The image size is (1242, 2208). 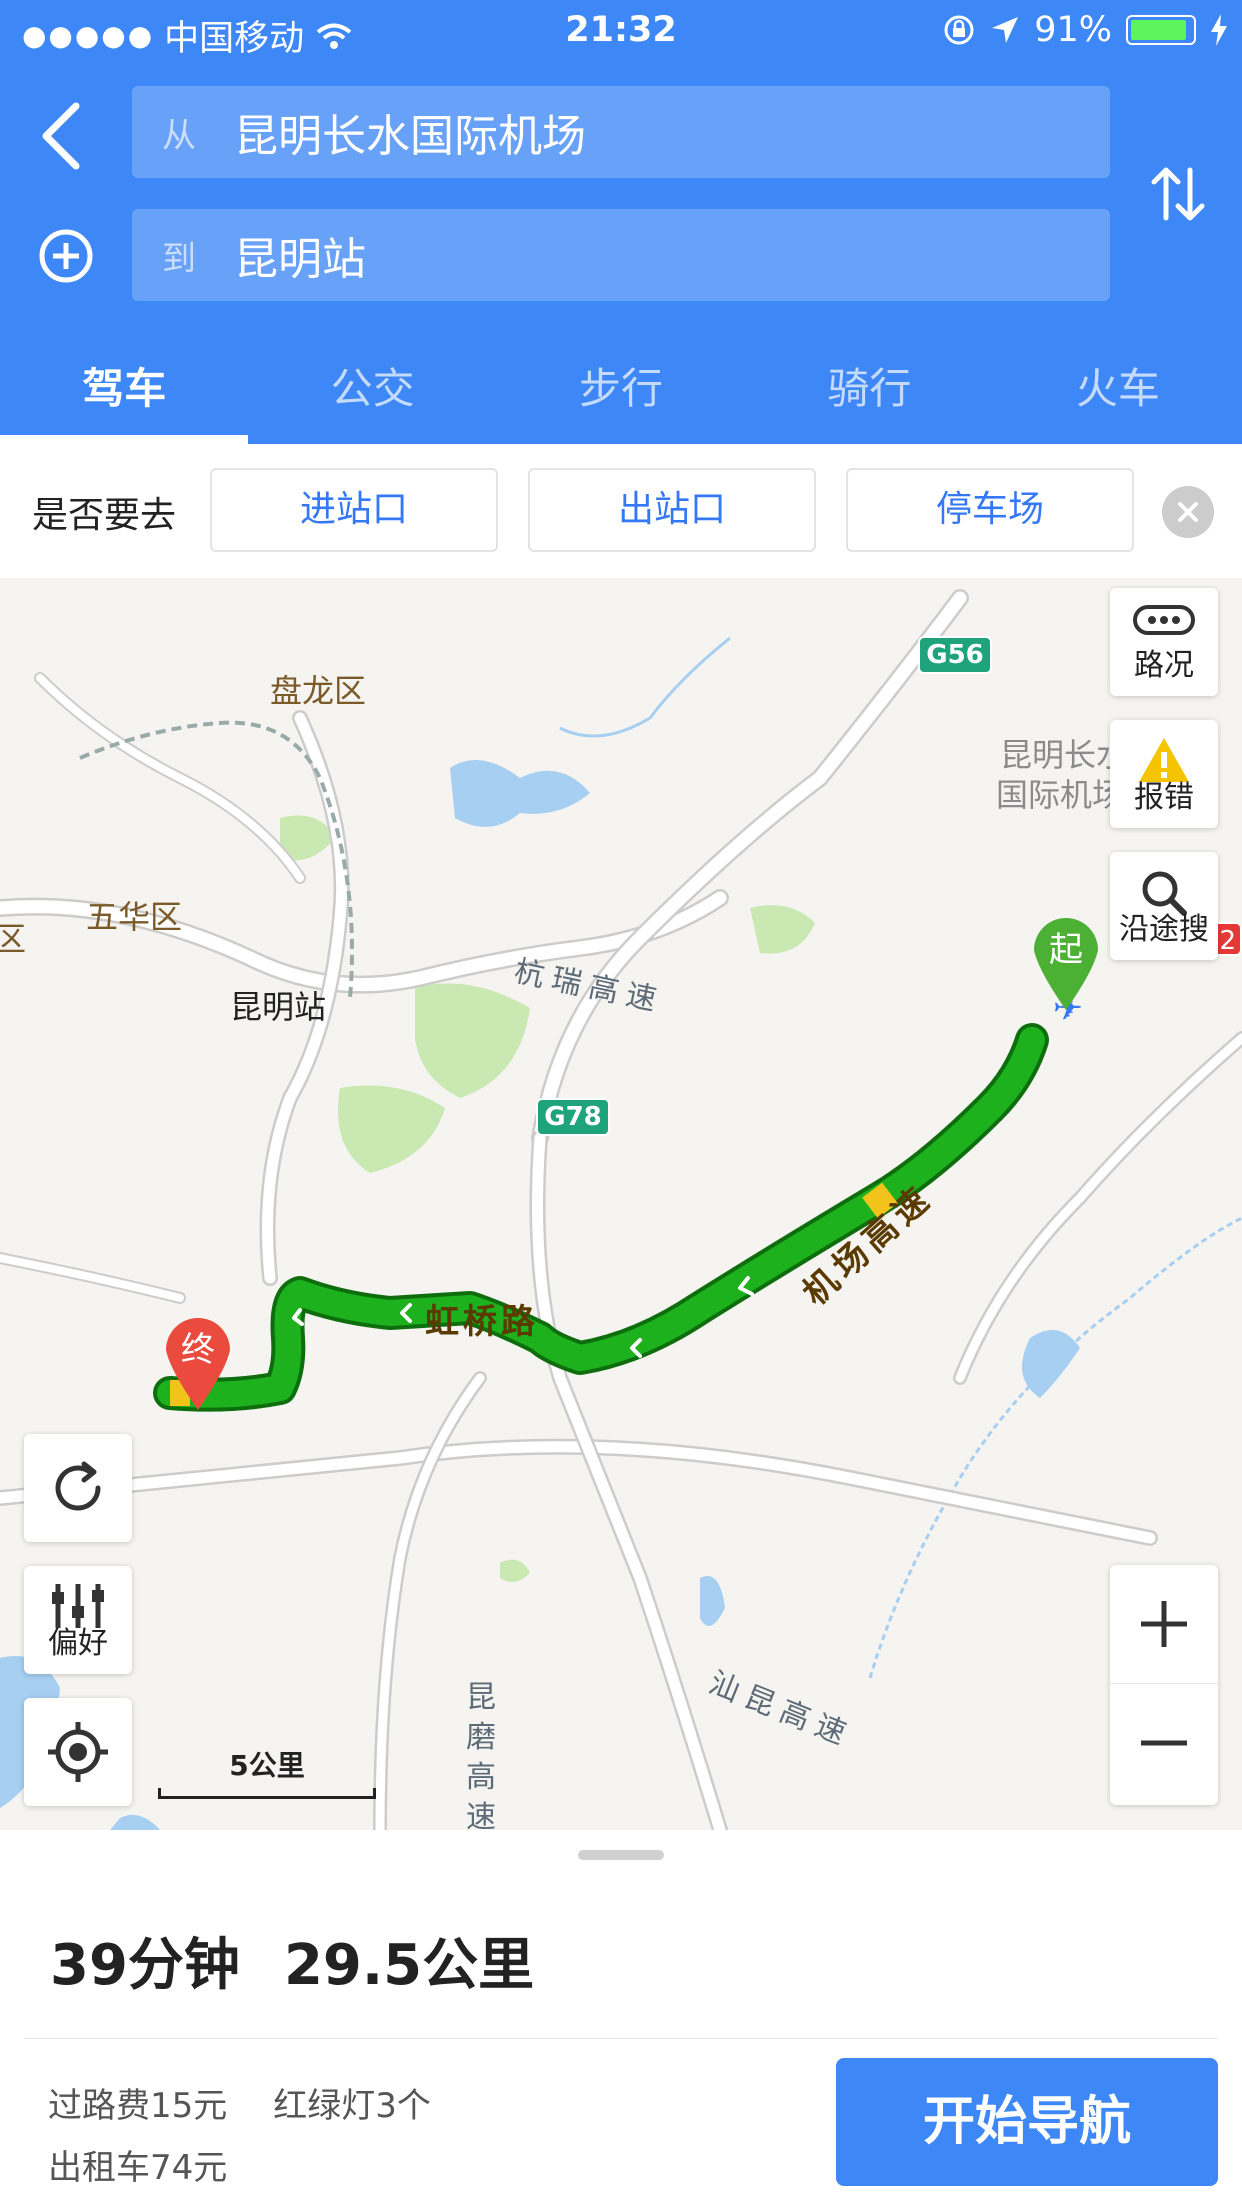 What do you see at coordinates (278, 1007) in the screenshot?
I see `station-label: 昆明站` at bounding box center [278, 1007].